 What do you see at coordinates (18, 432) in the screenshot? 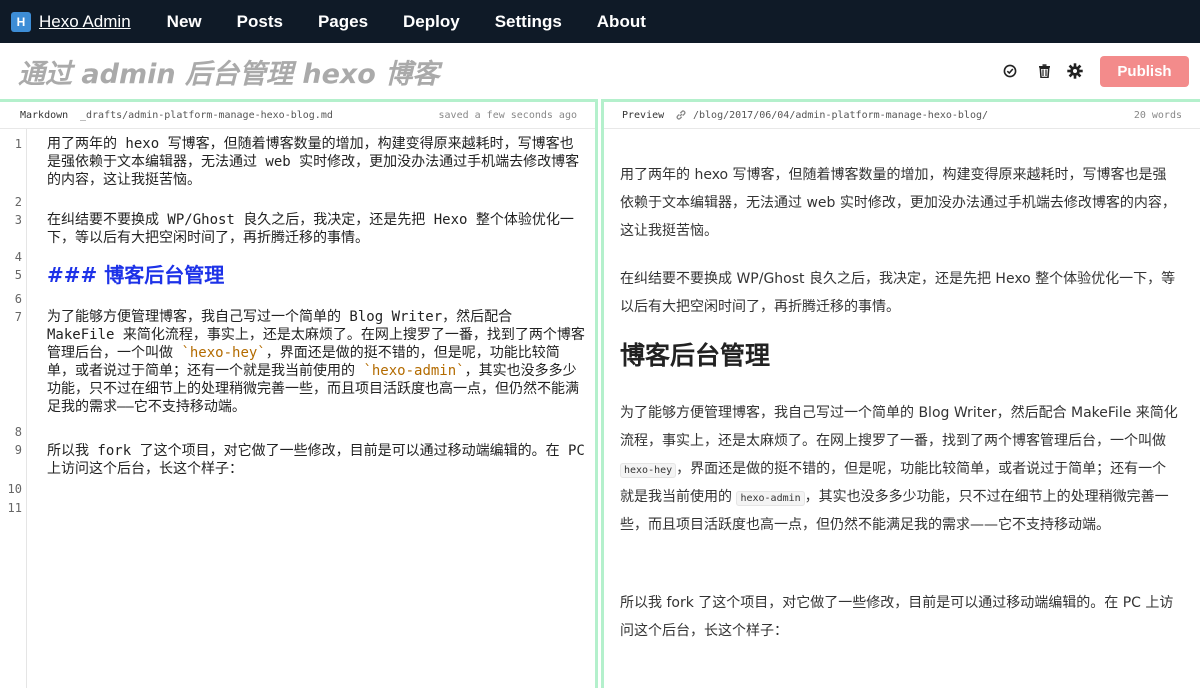
I see `line-number: 8` at bounding box center [18, 432].